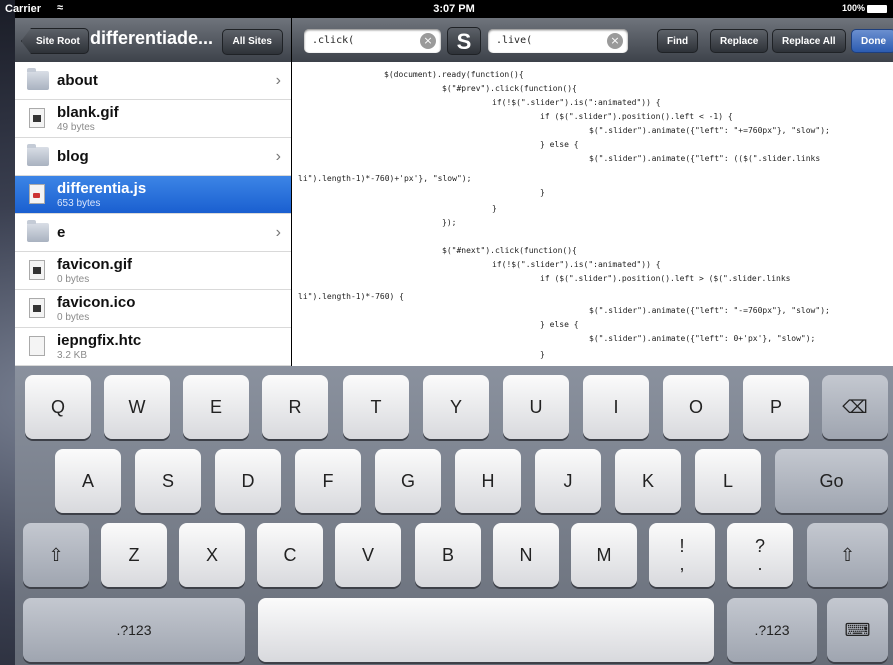 The height and width of the screenshot is (665, 893). Describe the element at coordinates (278, 232) in the screenshot. I see `chevron-right-icon: ›` at that location.